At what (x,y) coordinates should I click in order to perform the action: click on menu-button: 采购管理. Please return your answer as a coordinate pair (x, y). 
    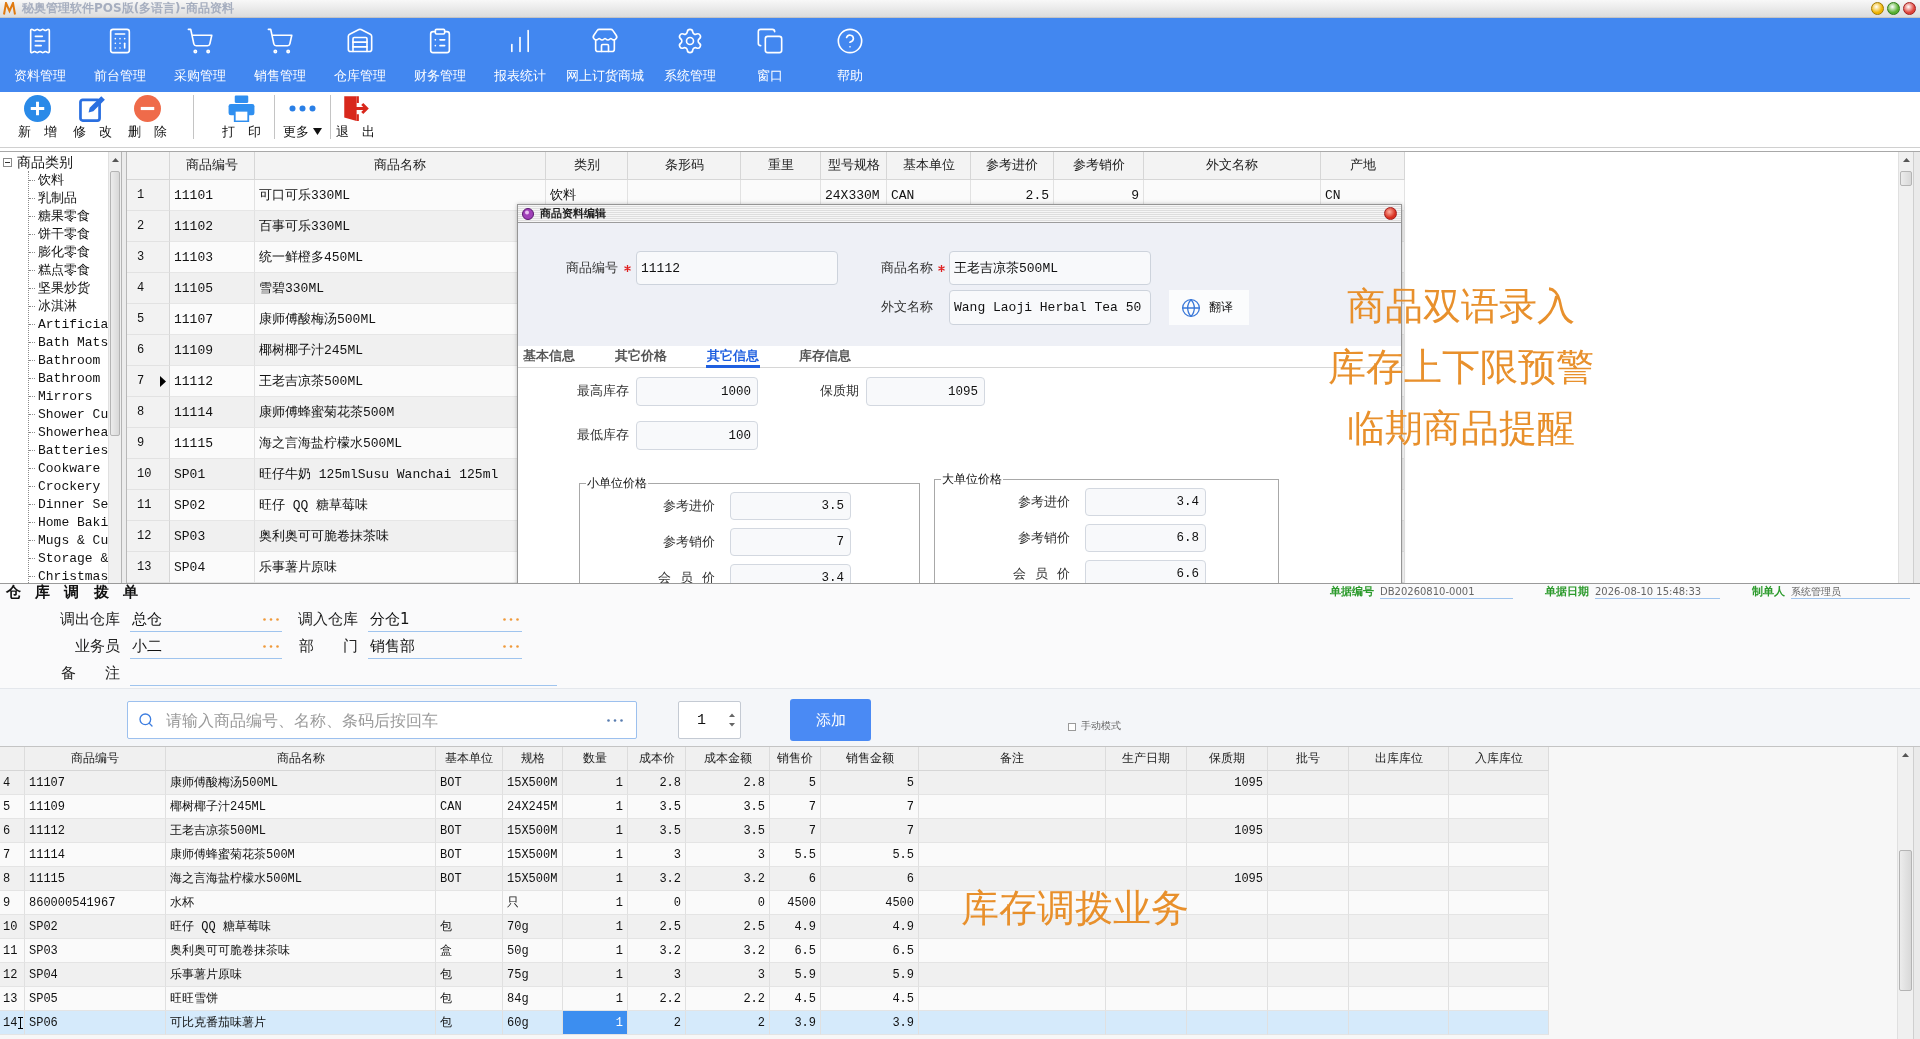
    Looking at the image, I should click on (200, 55).